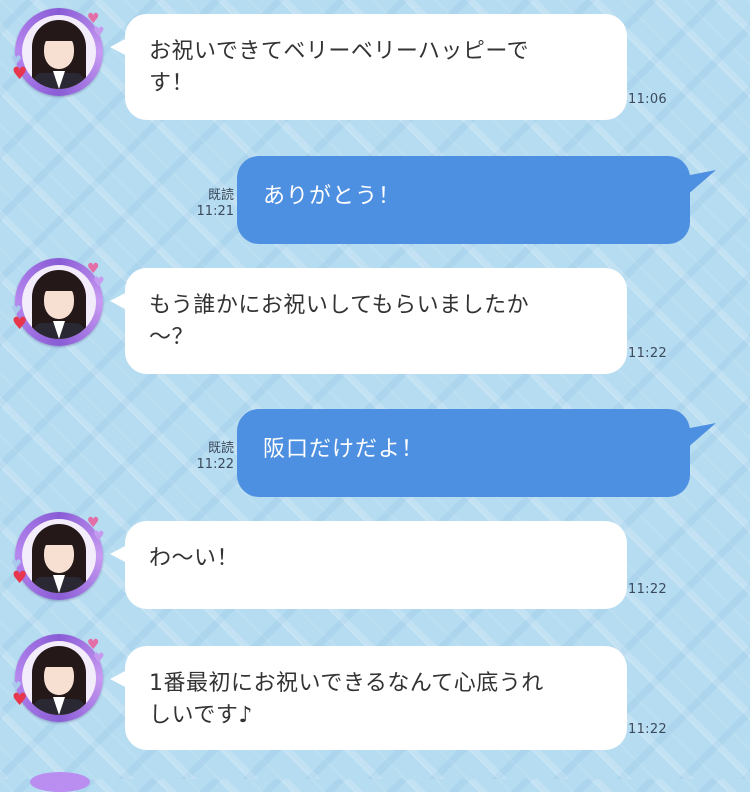 This screenshot has width=750, height=792. I want to click on read-status: 既読 11:21, so click(212, 204).